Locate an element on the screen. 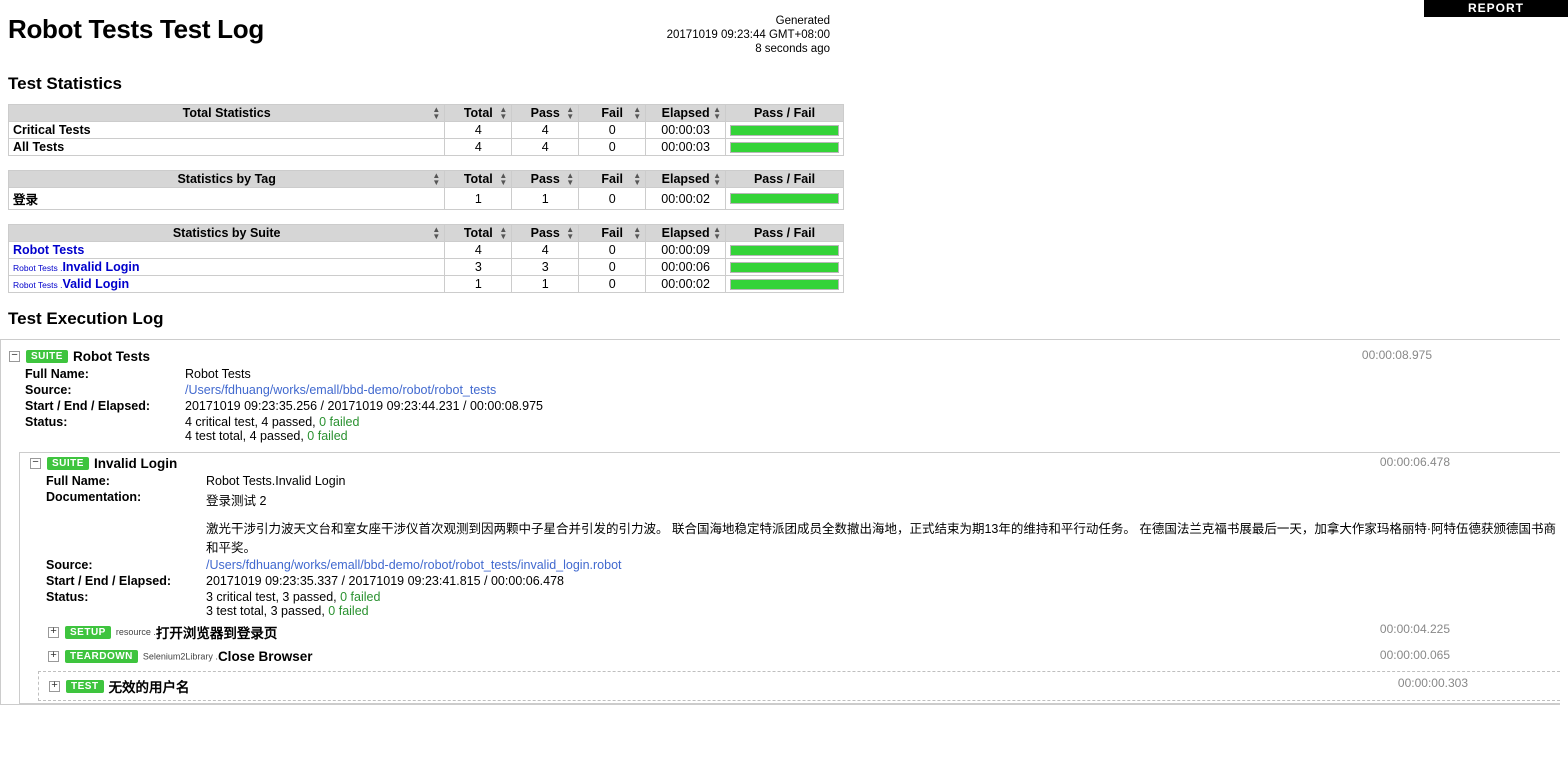 This screenshot has width=1568, height=765. status-total-text: 4 test total, 4 passed, is located at coordinates (246, 436).